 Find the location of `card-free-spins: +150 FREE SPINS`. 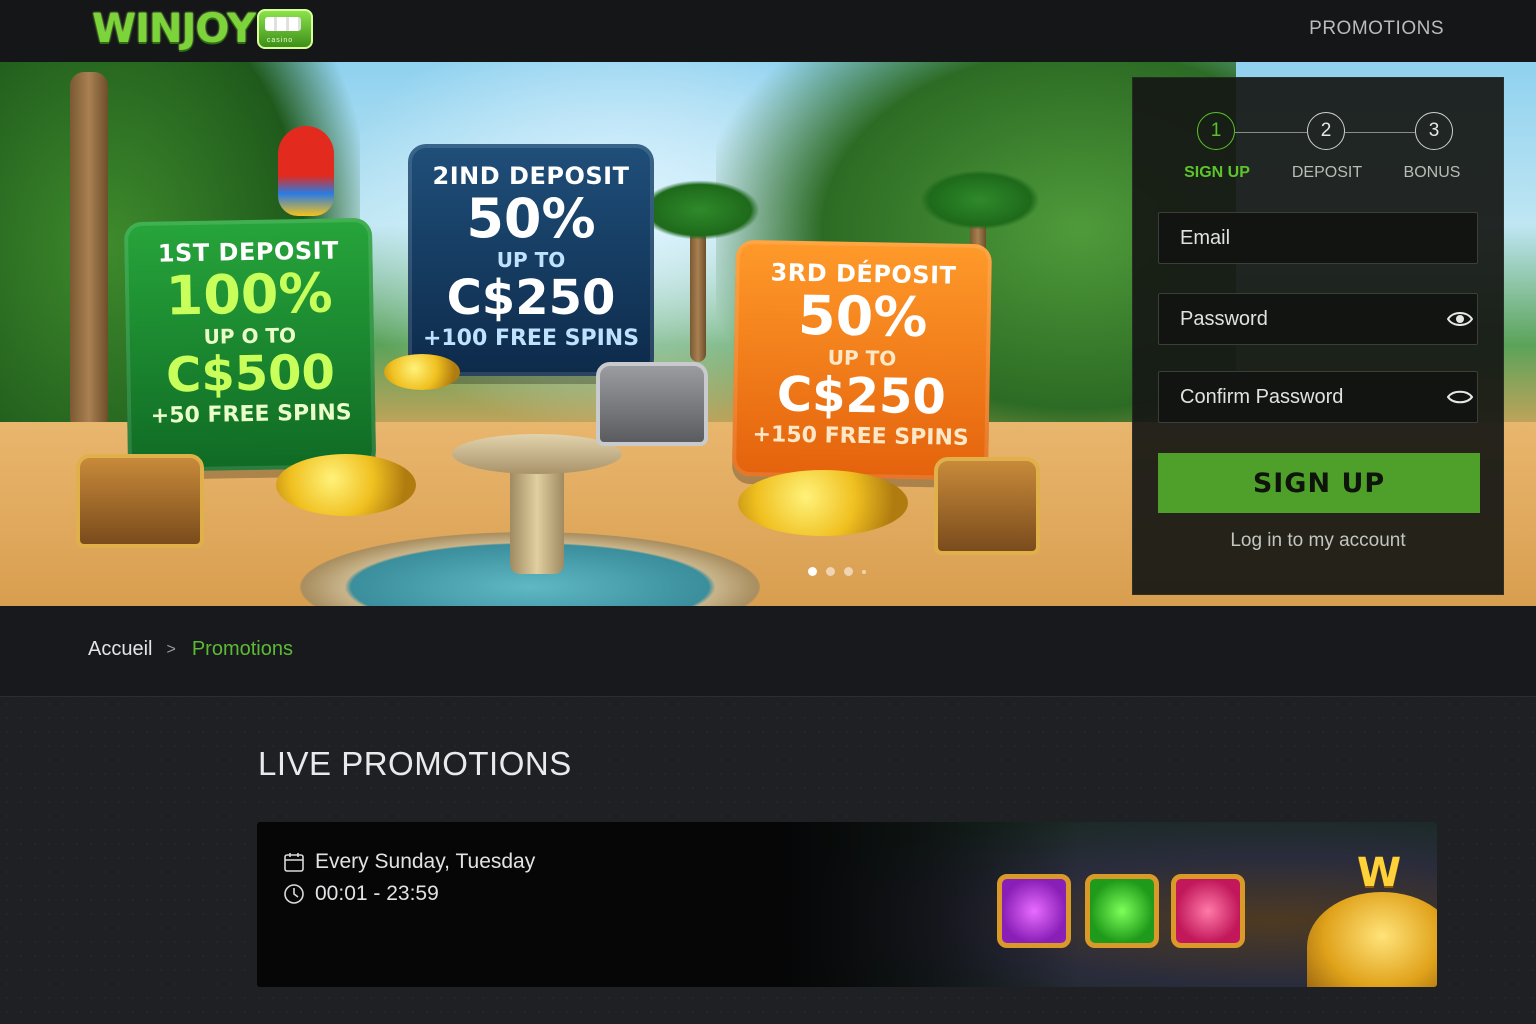

card-free-spins: +150 FREE SPINS is located at coordinates (860, 436).